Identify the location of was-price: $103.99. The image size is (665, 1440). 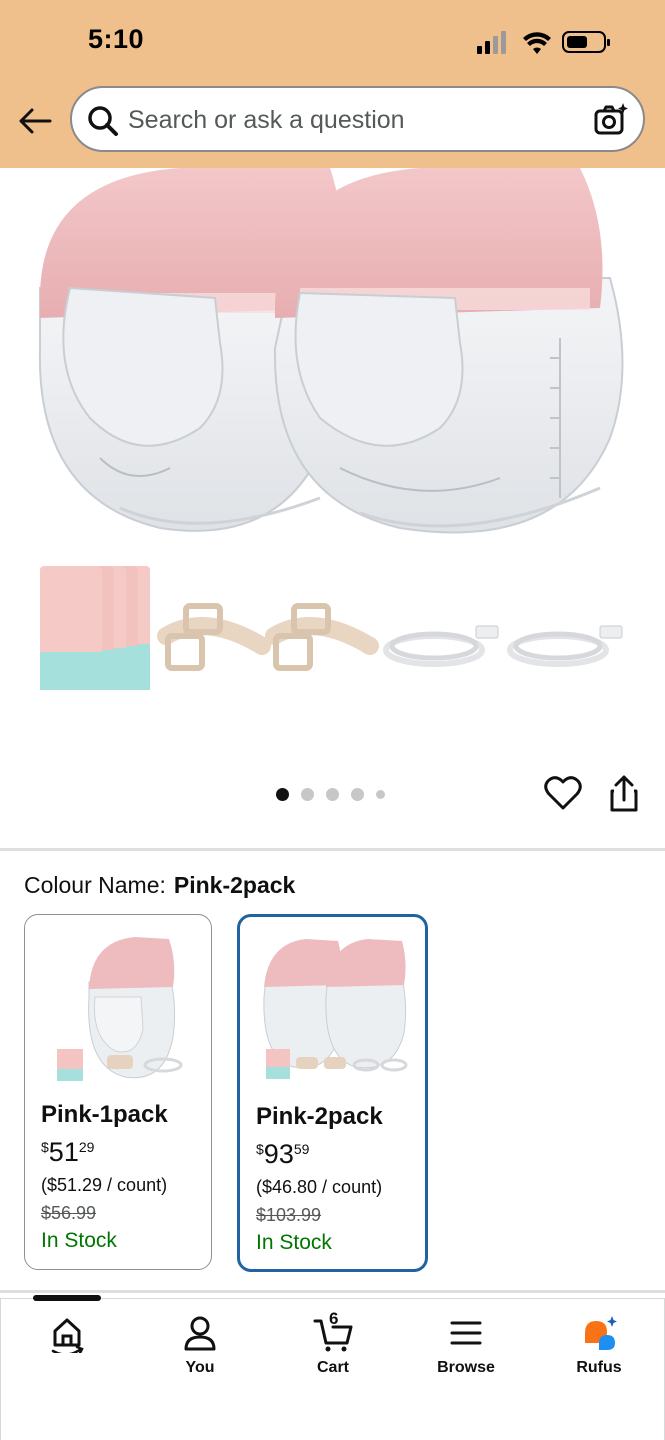
(289, 1215).